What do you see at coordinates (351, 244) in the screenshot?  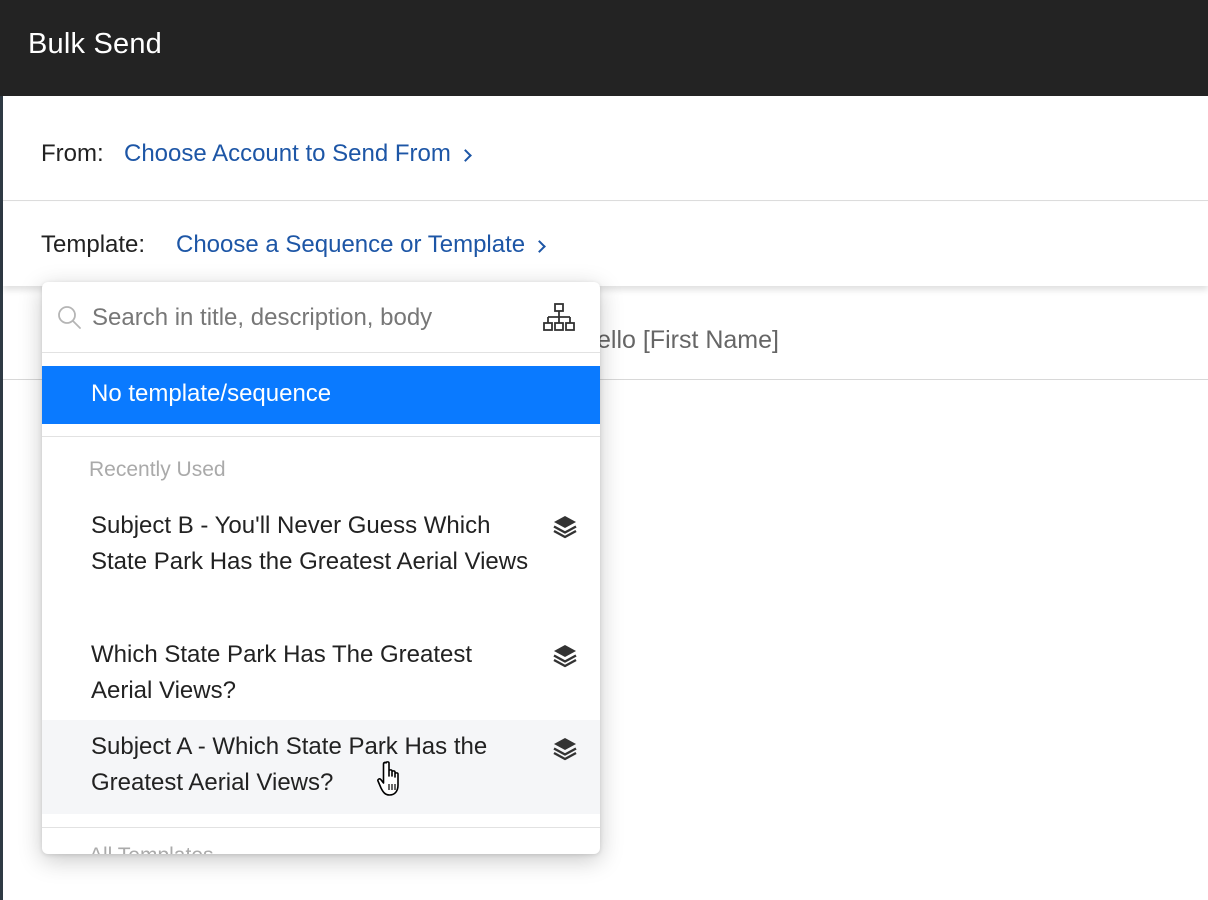 I see `choose-template-label: Choose a Sequence or Template` at bounding box center [351, 244].